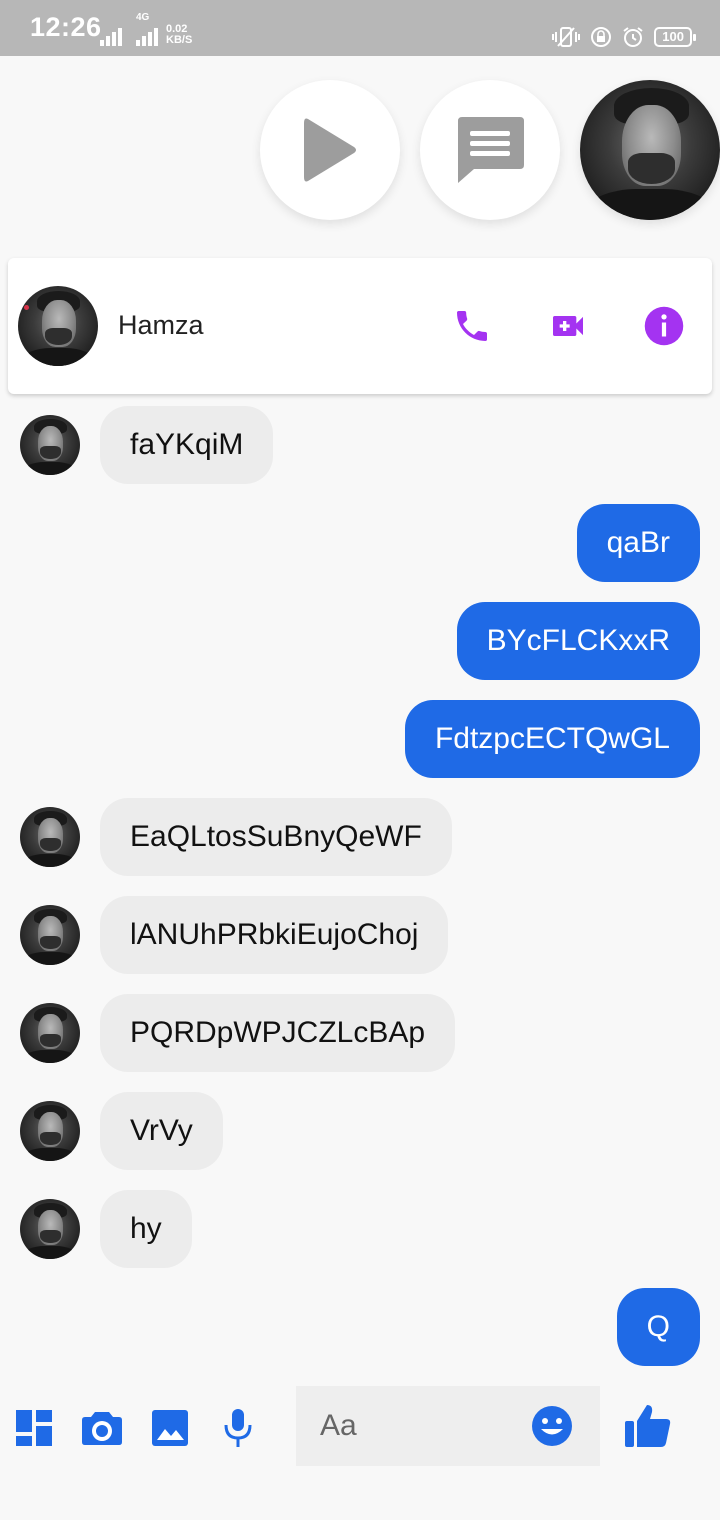 The image size is (720, 1520). I want to click on video-call-button, so click(568, 326).